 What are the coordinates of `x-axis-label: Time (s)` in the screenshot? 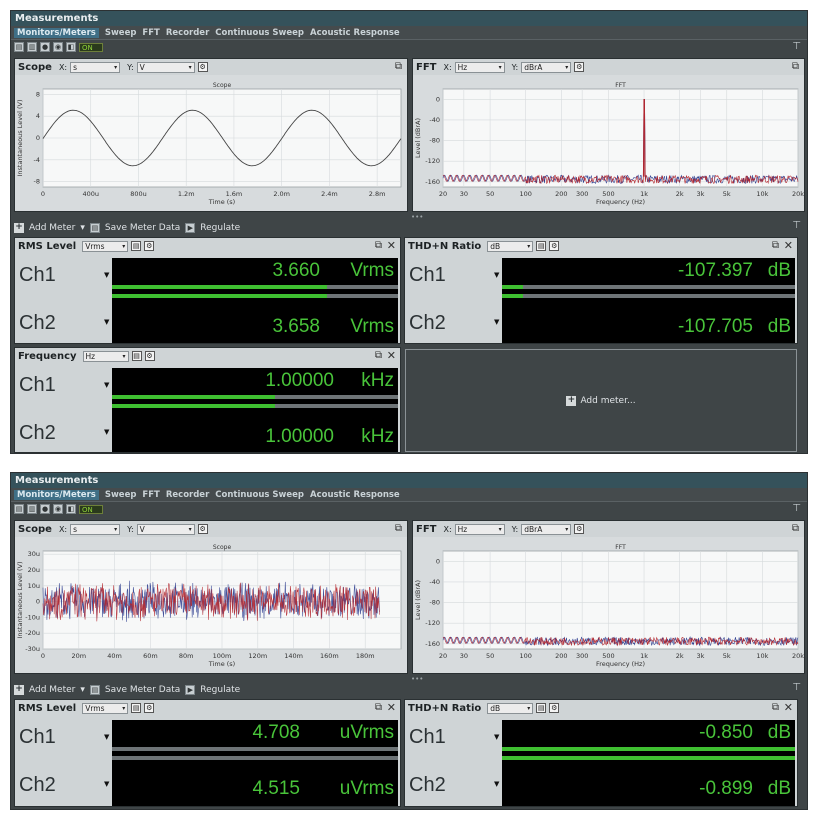 It's located at (221, 664).